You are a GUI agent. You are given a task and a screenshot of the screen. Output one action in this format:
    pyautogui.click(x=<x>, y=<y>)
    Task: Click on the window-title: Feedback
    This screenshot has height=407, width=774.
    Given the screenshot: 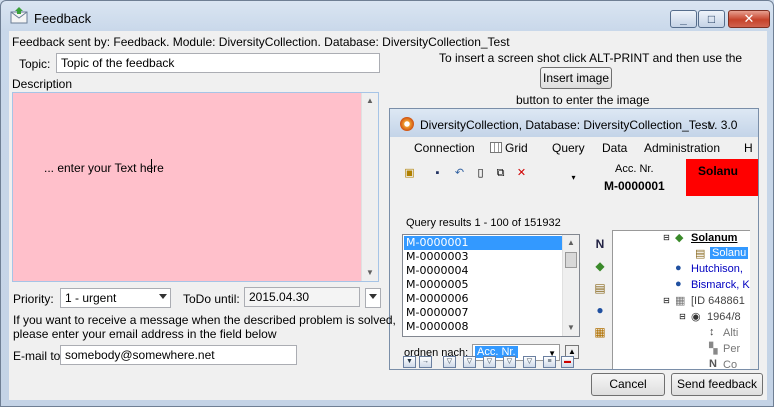 What is the action you would take?
    pyautogui.click(x=63, y=18)
    